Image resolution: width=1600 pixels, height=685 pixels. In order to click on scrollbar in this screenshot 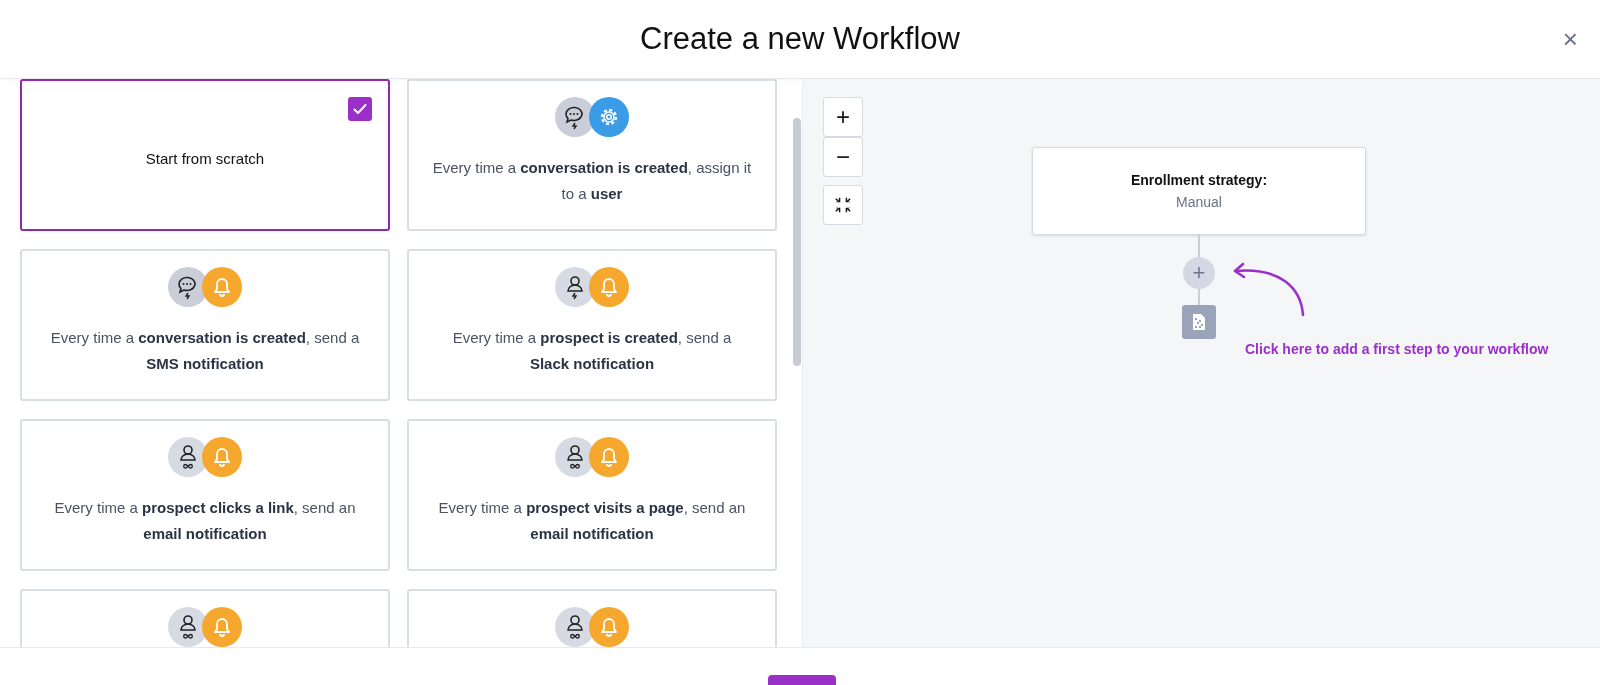, I will do `click(797, 242)`.